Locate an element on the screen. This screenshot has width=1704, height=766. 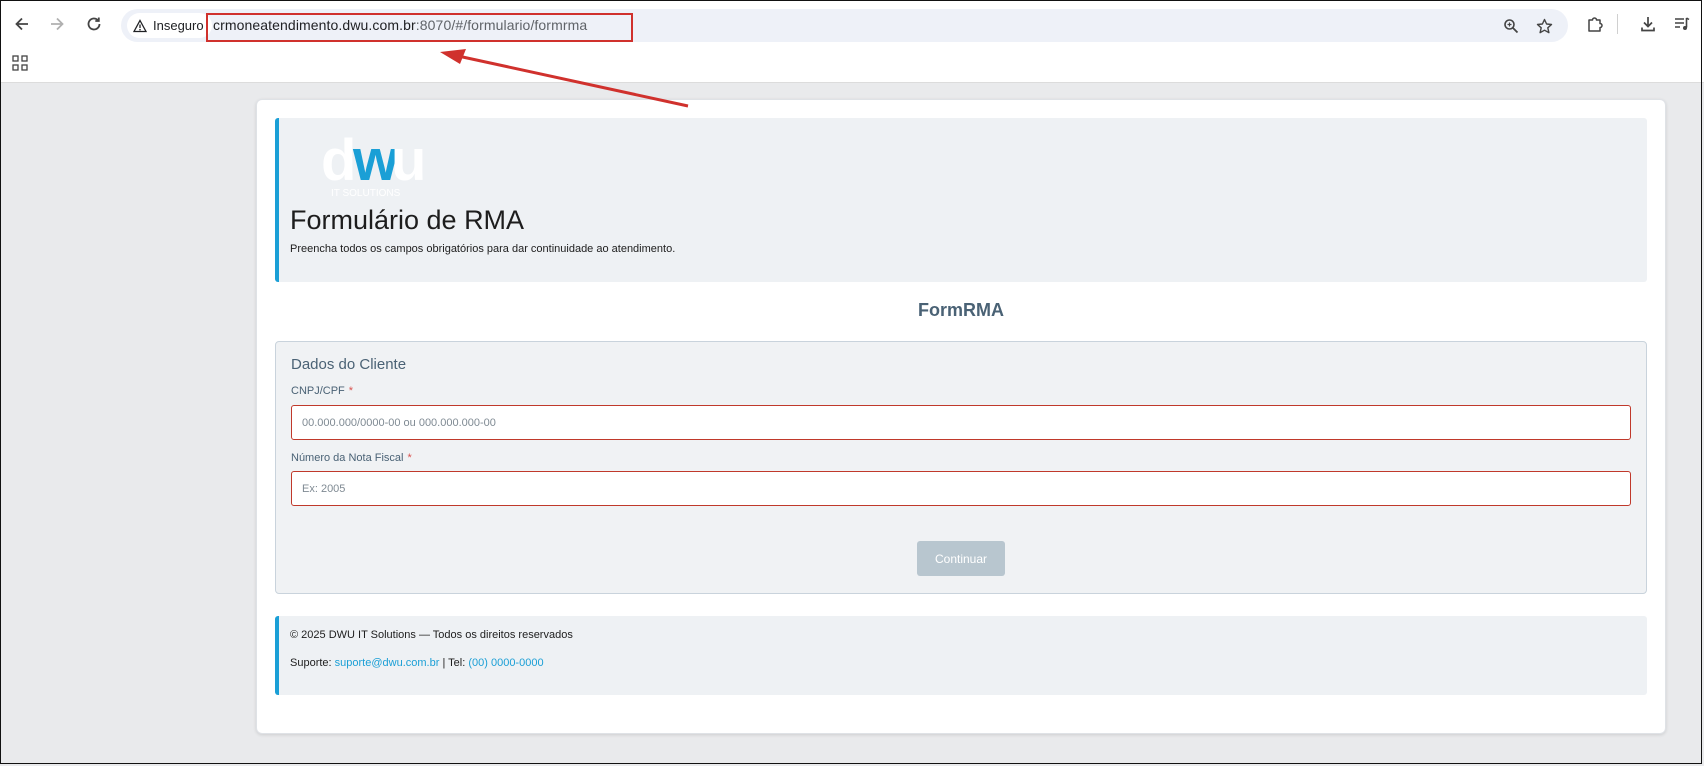
media-controls-button is located at coordinates (1682, 24).